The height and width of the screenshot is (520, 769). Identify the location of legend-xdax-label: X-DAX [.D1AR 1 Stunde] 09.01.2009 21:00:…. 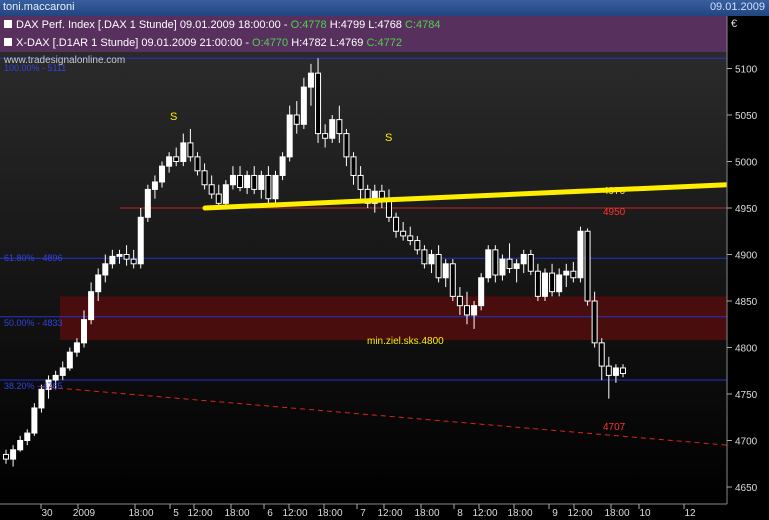
(134, 43).